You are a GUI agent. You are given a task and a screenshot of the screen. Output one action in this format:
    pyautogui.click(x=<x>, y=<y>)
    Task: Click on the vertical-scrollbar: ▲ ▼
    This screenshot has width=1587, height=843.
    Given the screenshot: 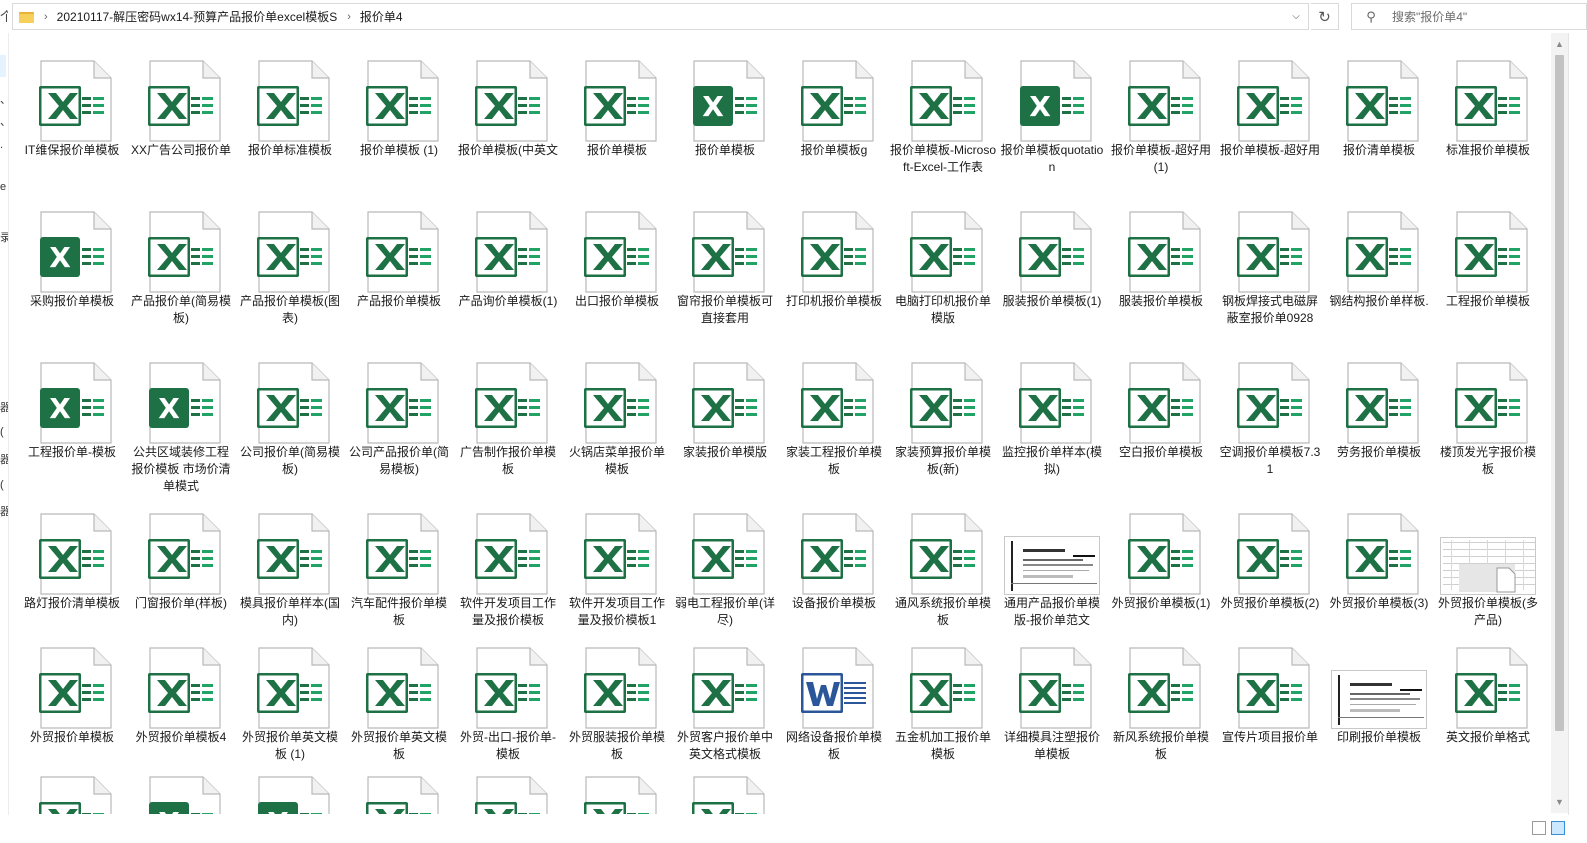 What is the action you would take?
    pyautogui.click(x=1559, y=423)
    